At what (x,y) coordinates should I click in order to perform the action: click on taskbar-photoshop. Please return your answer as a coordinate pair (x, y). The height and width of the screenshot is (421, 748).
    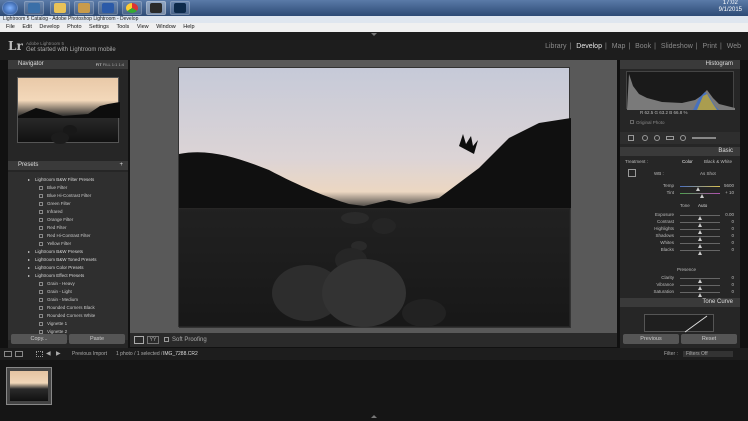
    Looking at the image, I should click on (180, 8).